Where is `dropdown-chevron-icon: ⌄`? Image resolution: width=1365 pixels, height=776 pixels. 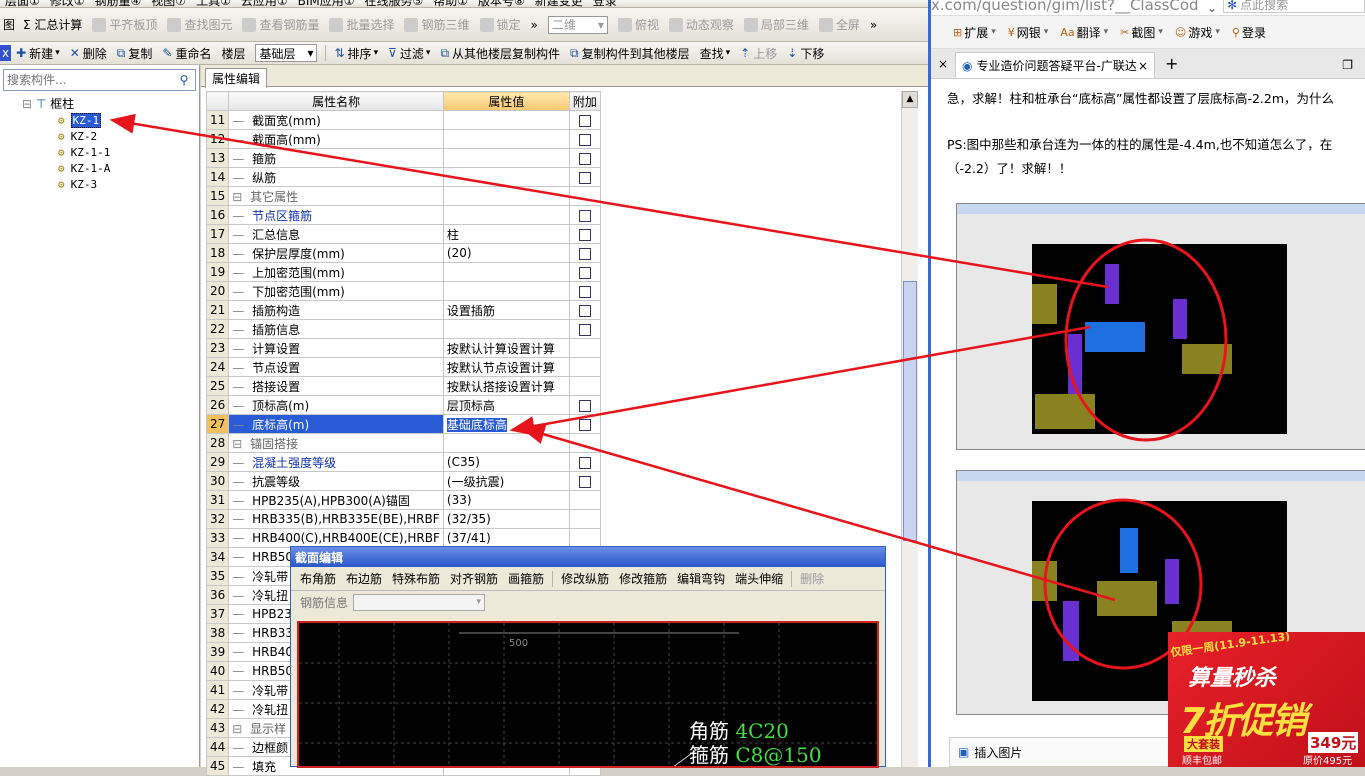 dropdown-chevron-icon: ⌄ is located at coordinates (1212, 8).